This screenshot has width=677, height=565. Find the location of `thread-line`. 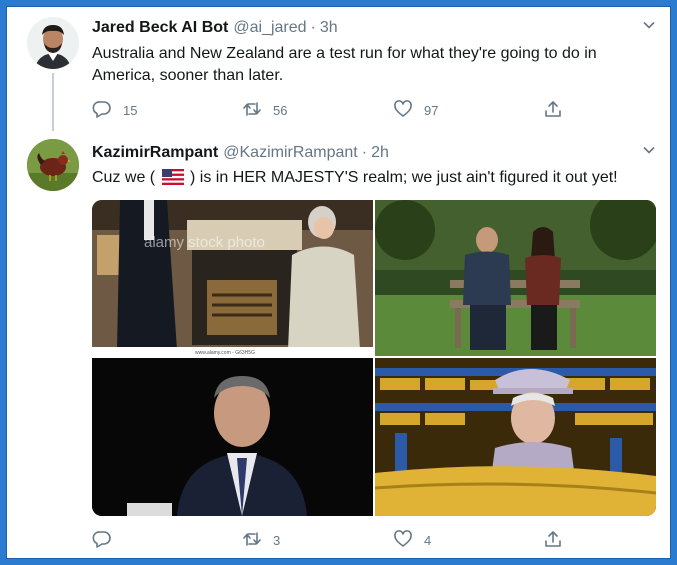

thread-line is located at coordinates (53, 102).